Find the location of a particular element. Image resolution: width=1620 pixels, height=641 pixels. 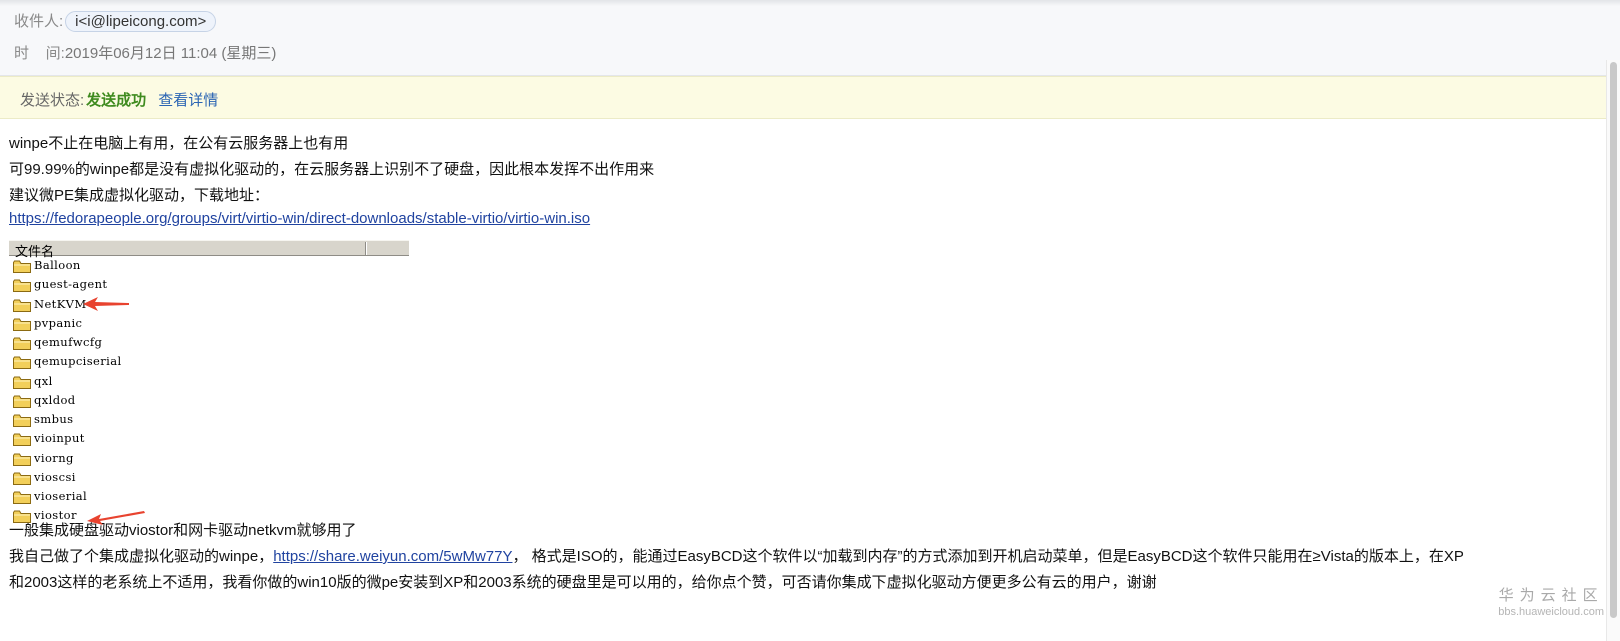

column-separator is located at coordinates (366, 248).